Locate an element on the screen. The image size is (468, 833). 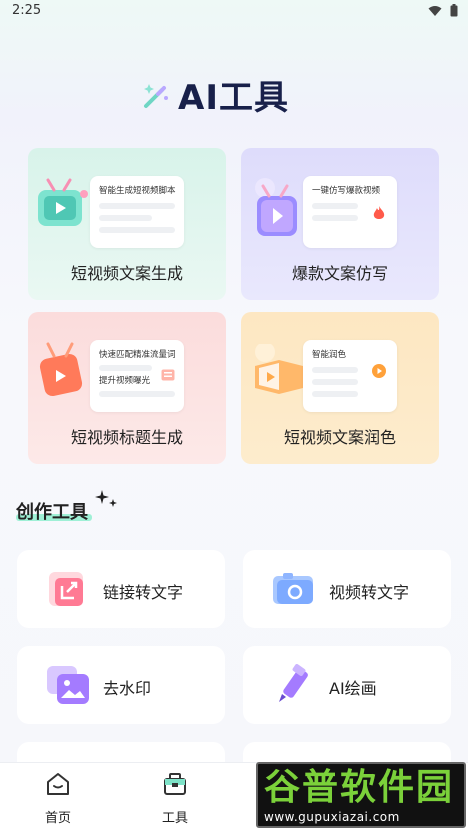
camera-icon is located at coordinates (293, 588).